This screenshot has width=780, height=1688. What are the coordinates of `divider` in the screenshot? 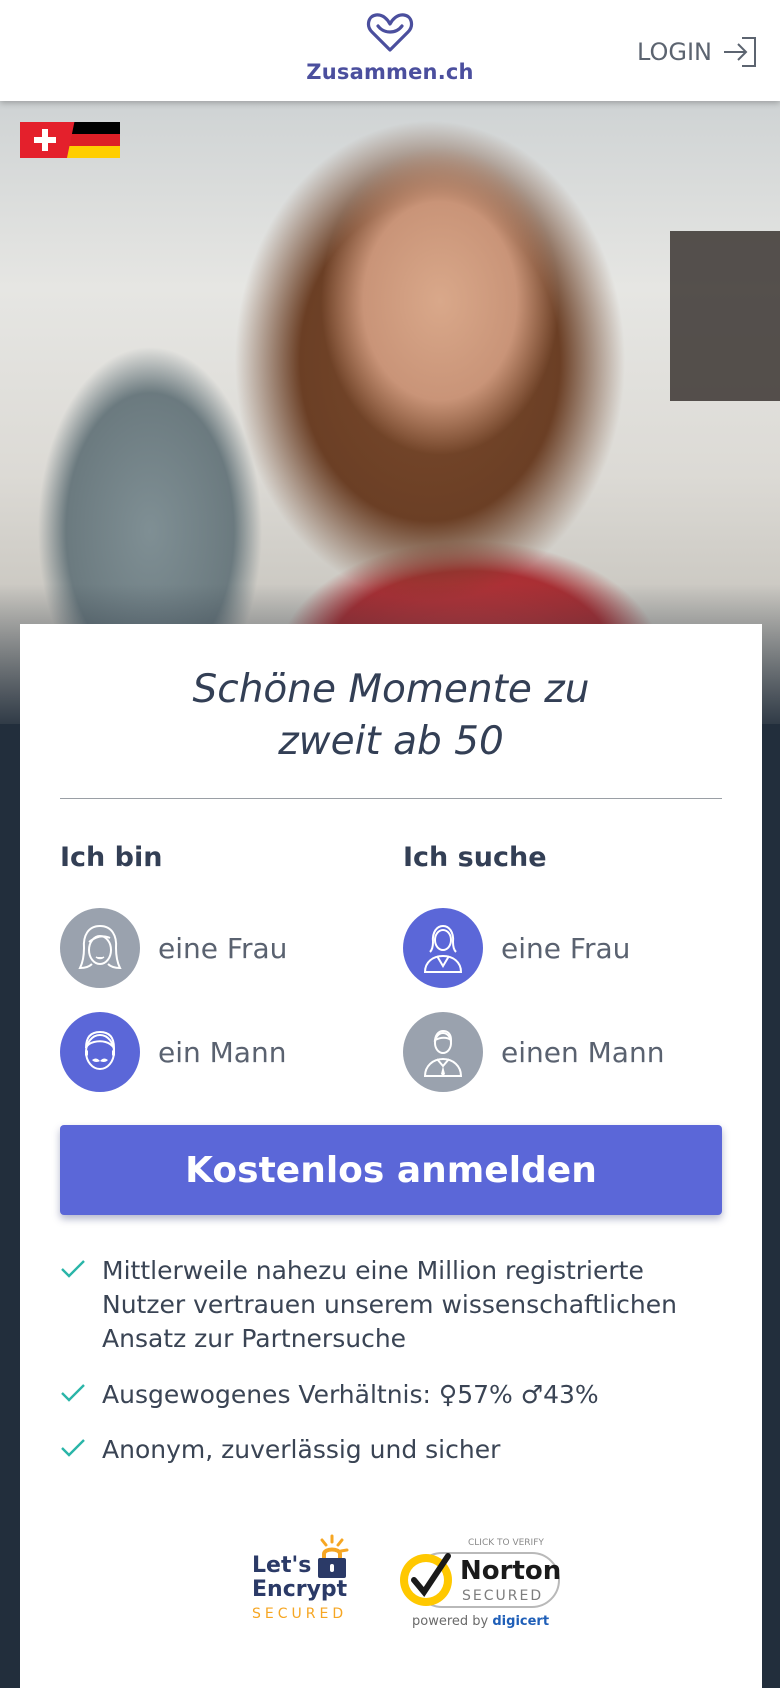 It's located at (391, 798).